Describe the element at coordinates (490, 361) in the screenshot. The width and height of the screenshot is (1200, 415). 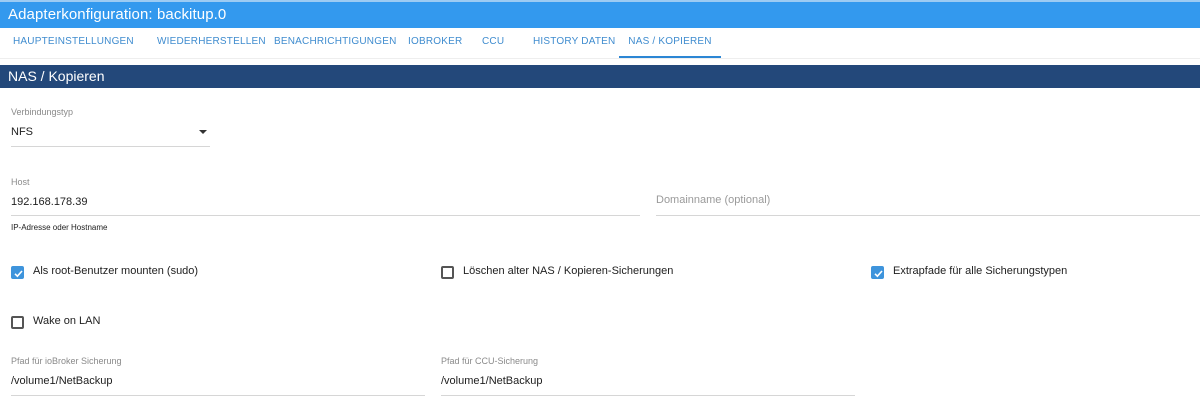
I see `ccu-path-label: Pfad für CCU-Sicherung` at that location.